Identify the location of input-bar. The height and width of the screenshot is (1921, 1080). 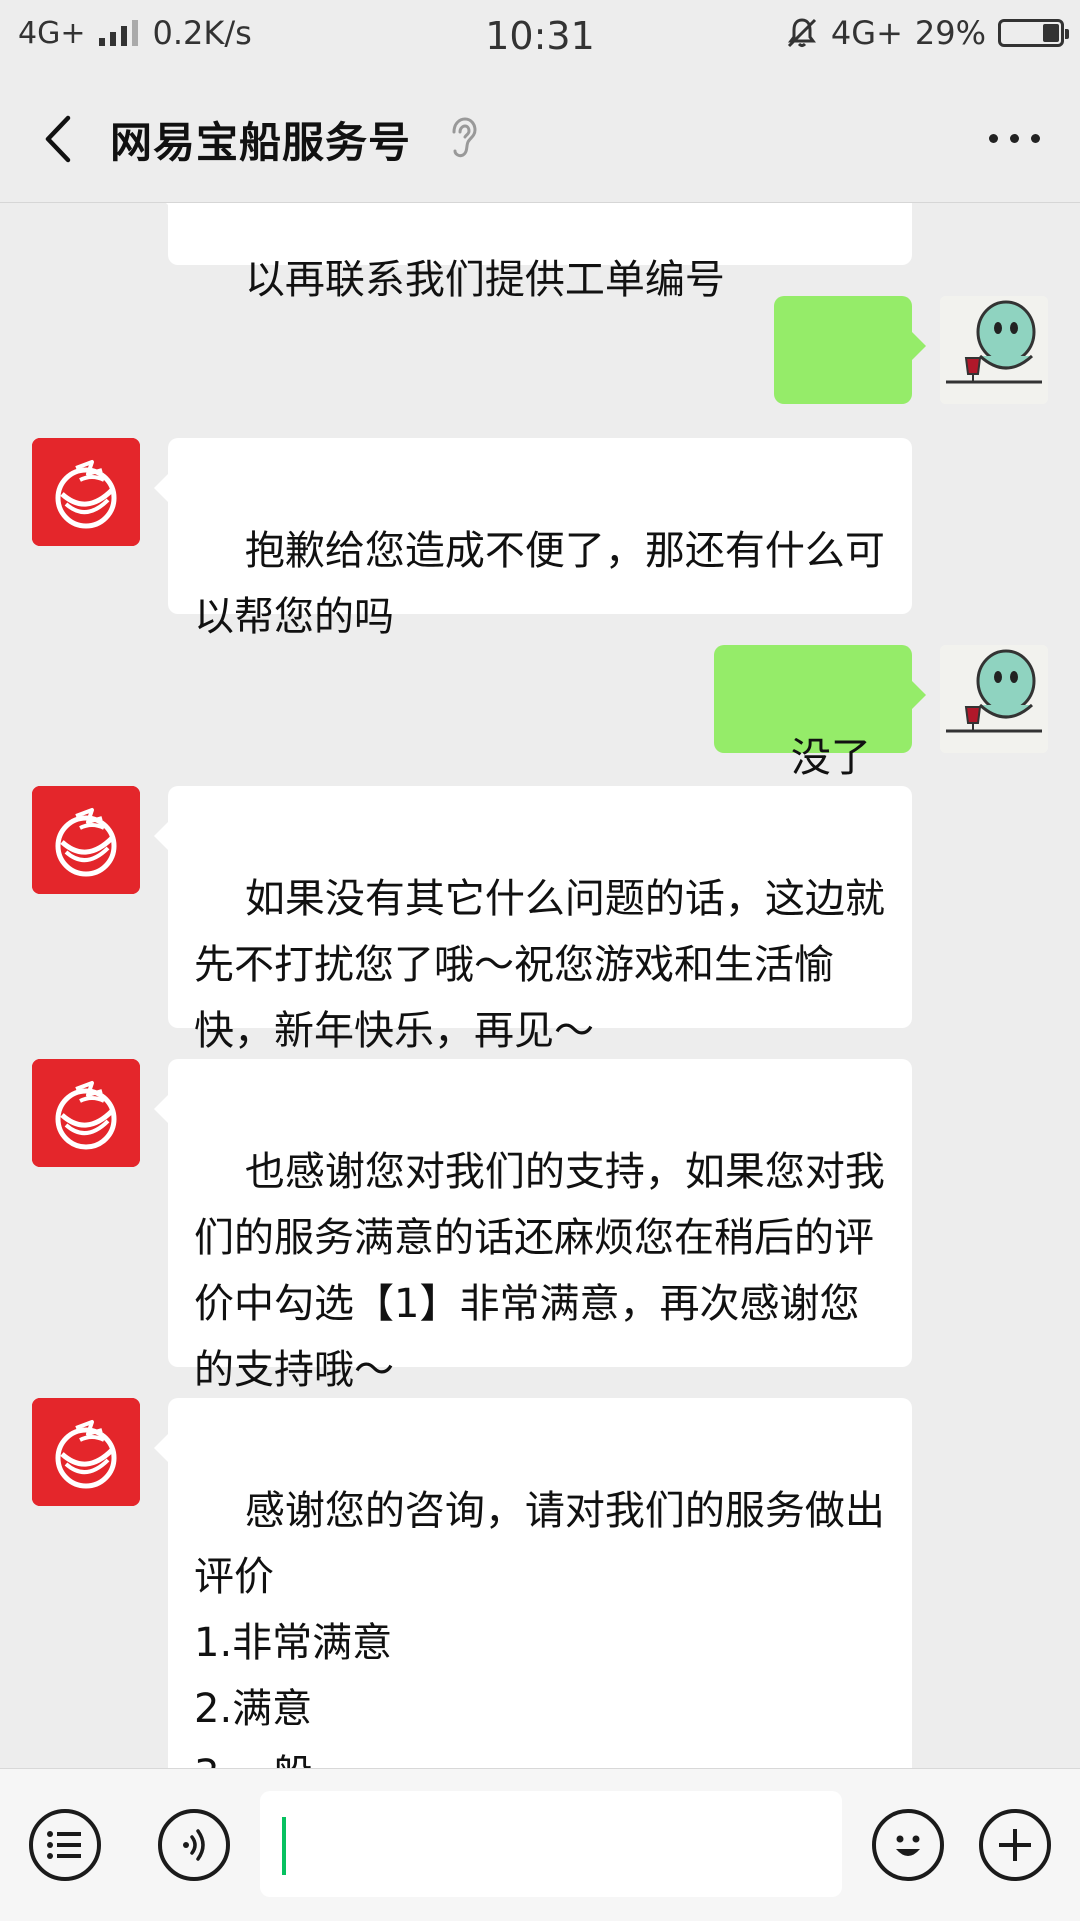
(540, 1844).